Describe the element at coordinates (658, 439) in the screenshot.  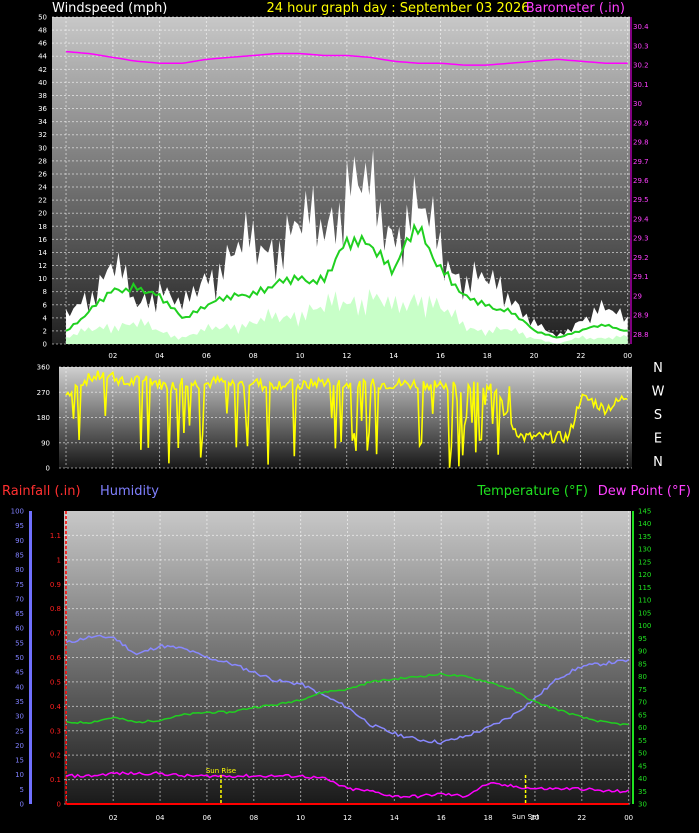
I see `compass-label: E` at that location.